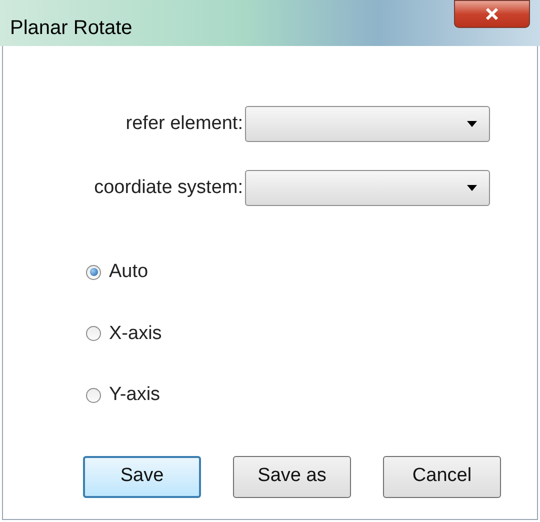 This screenshot has height=522, width=540. What do you see at coordinates (292, 477) in the screenshot?
I see `dialog-button: Save as` at bounding box center [292, 477].